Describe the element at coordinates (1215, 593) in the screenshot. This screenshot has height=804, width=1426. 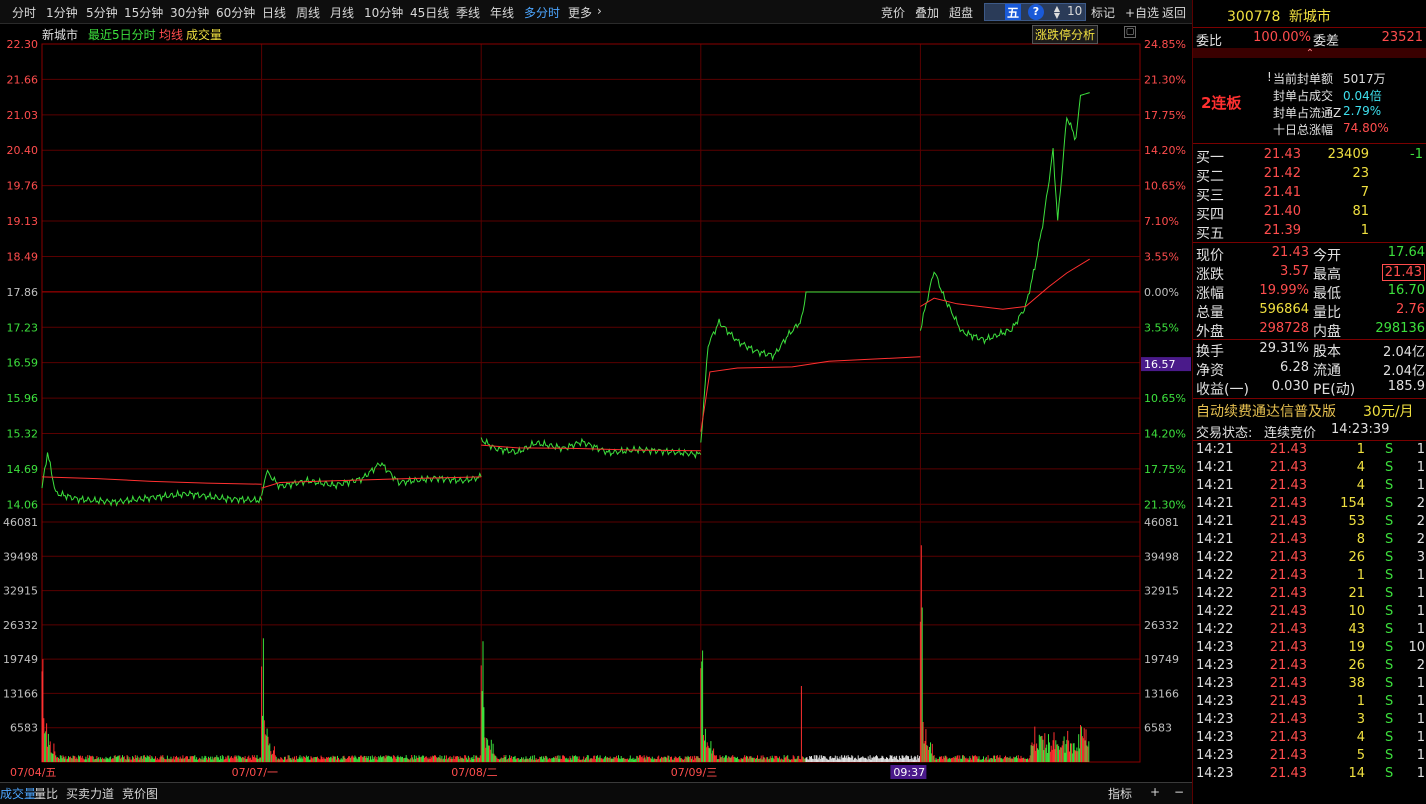
I see `tick-time: 14:22` at that location.